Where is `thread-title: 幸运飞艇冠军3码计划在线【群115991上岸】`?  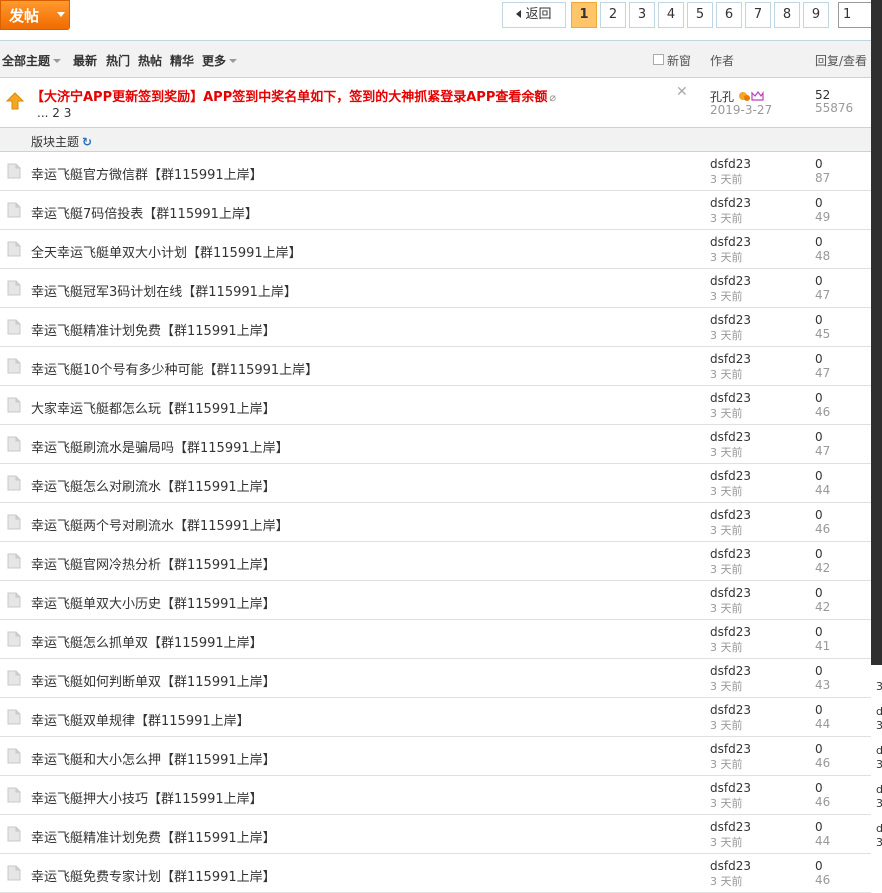 thread-title: 幸运飞艇冠军3码计划在线【群115991上岸】 is located at coordinates (164, 290).